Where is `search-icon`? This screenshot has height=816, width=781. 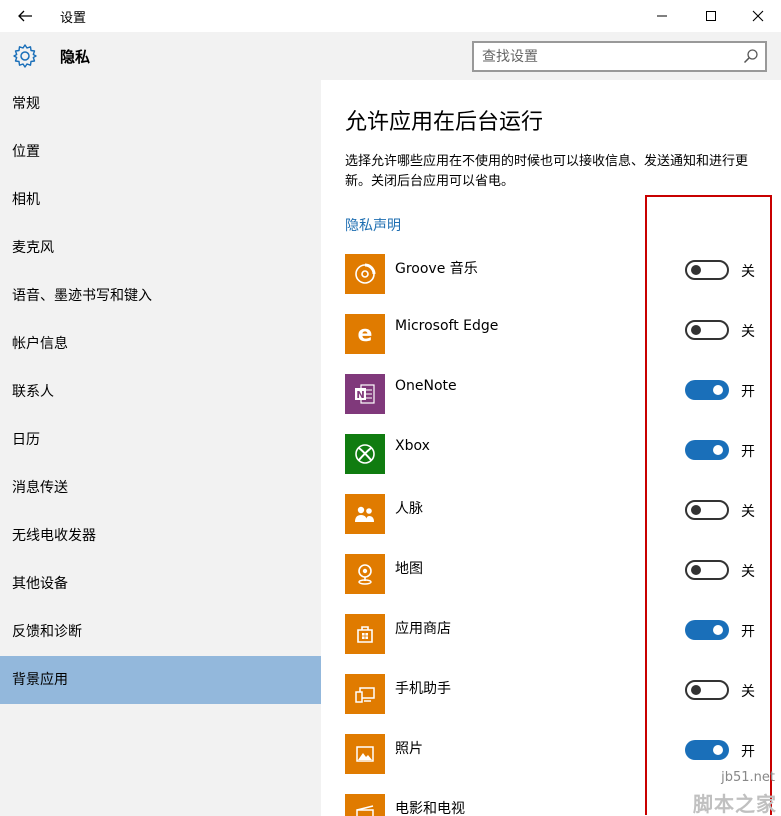
search-icon is located at coordinates (751, 56).